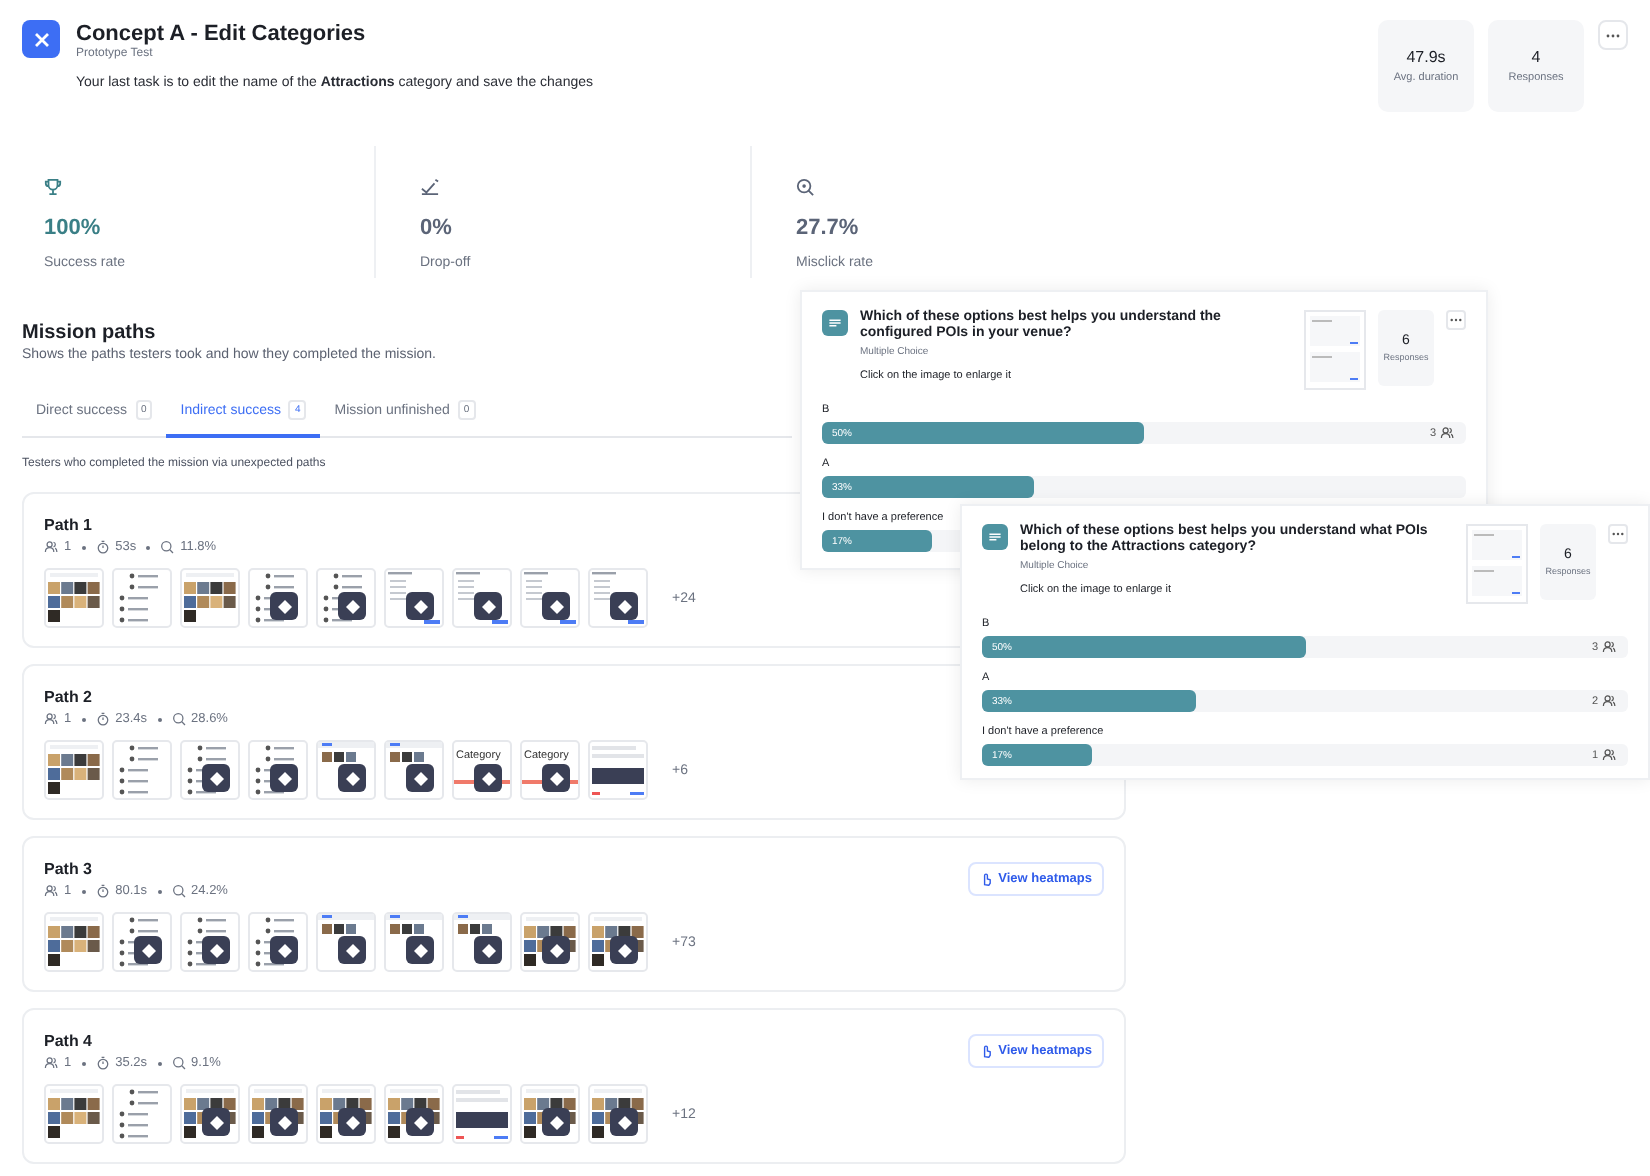  Describe the element at coordinates (72, 228) in the screenshot. I see `metric-value: 100%` at that location.